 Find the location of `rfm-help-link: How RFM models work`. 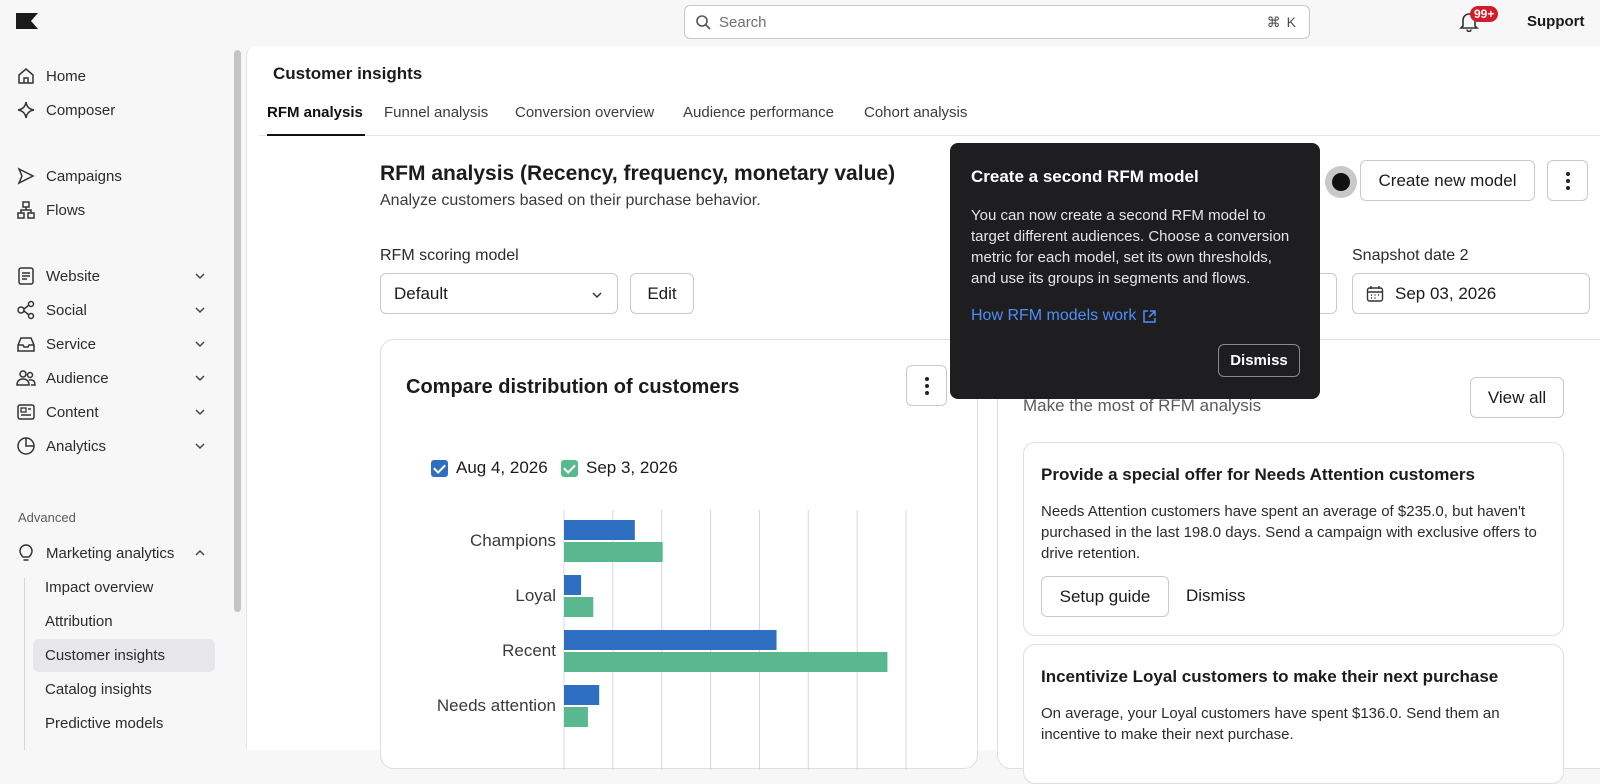

rfm-help-link: How RFM models work is located at coordinates (1064, 316).